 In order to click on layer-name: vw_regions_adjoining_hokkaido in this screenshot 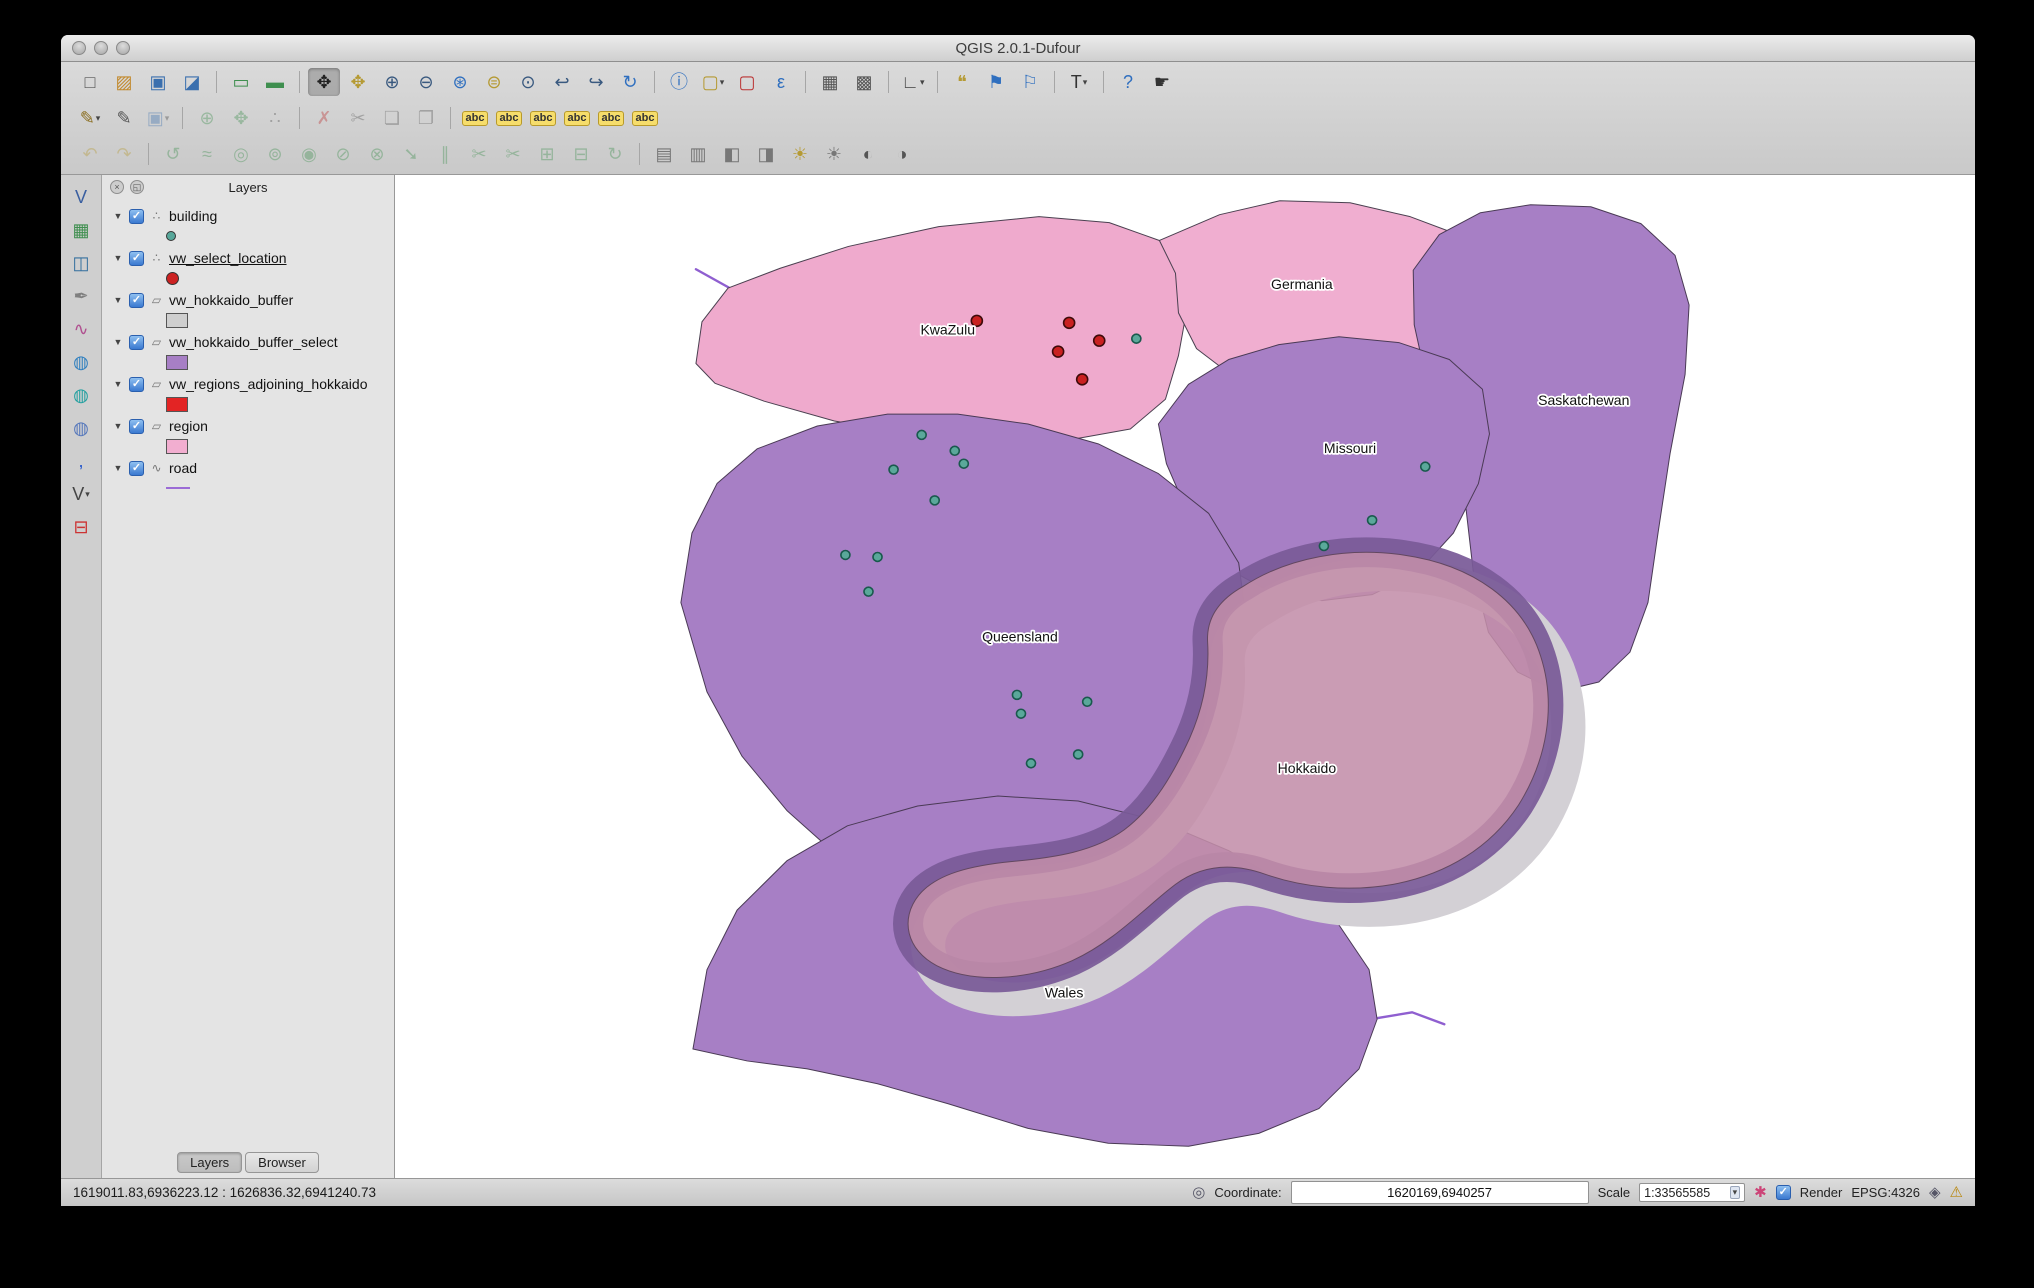, I will do `click(268, 384)`.